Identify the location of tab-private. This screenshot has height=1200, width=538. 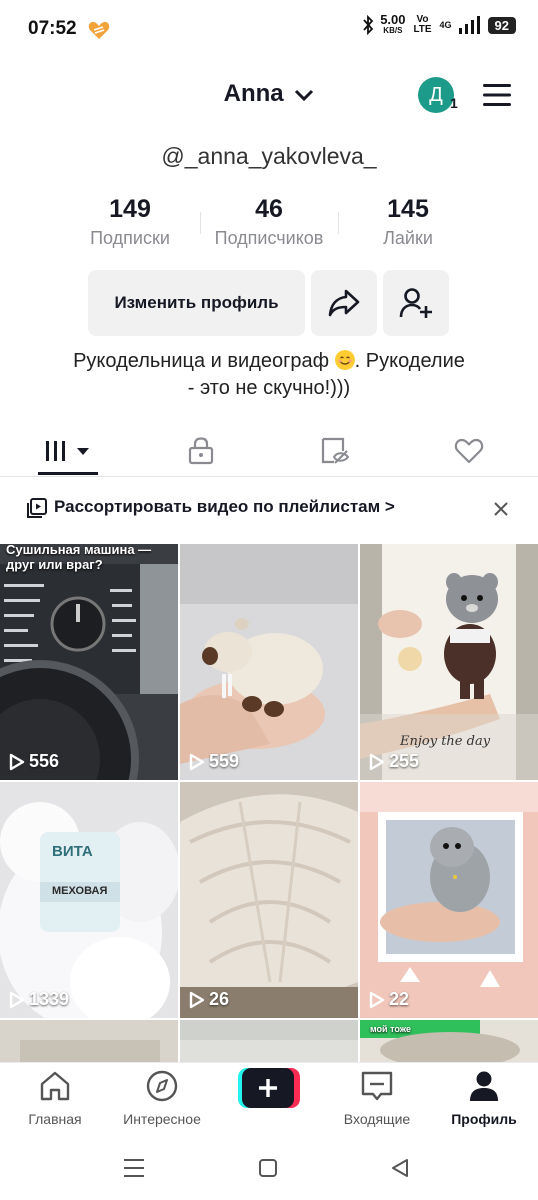
(201, 451).